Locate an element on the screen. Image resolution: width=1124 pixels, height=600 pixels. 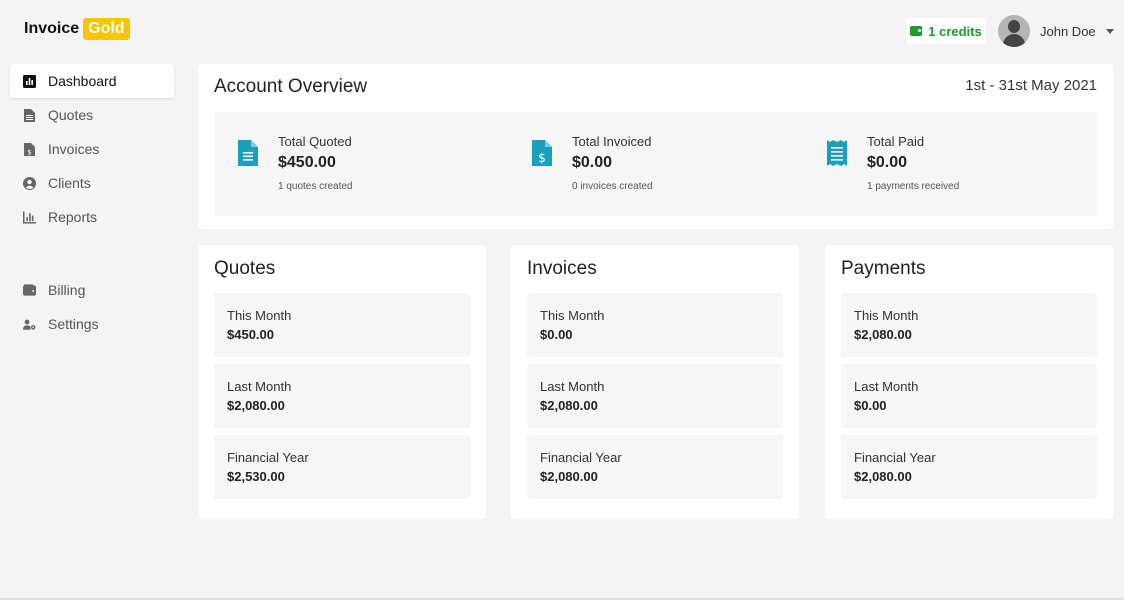
sidebar-item-quotes: Quotes is located at coordinates (92, 115).